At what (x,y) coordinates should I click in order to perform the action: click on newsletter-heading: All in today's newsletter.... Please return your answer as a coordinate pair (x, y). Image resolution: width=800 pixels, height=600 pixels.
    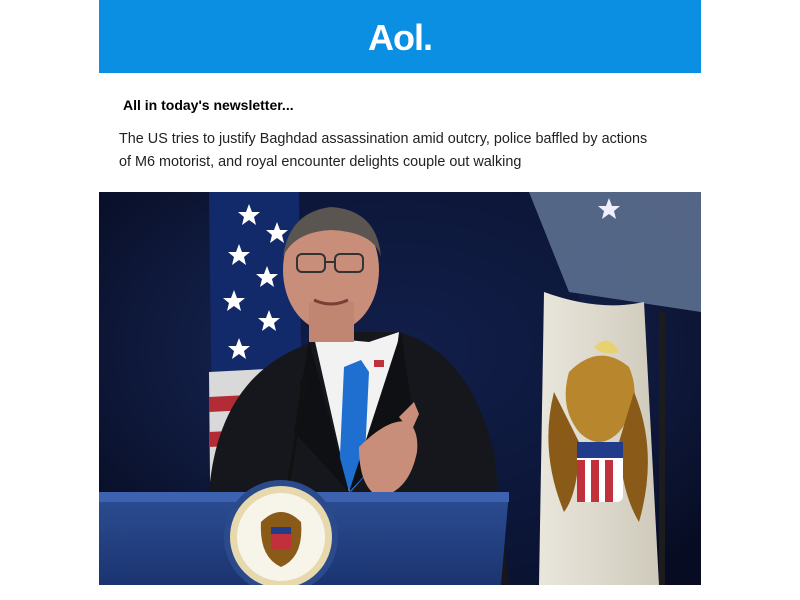
    Looking at the image, I should click on (208, 105).